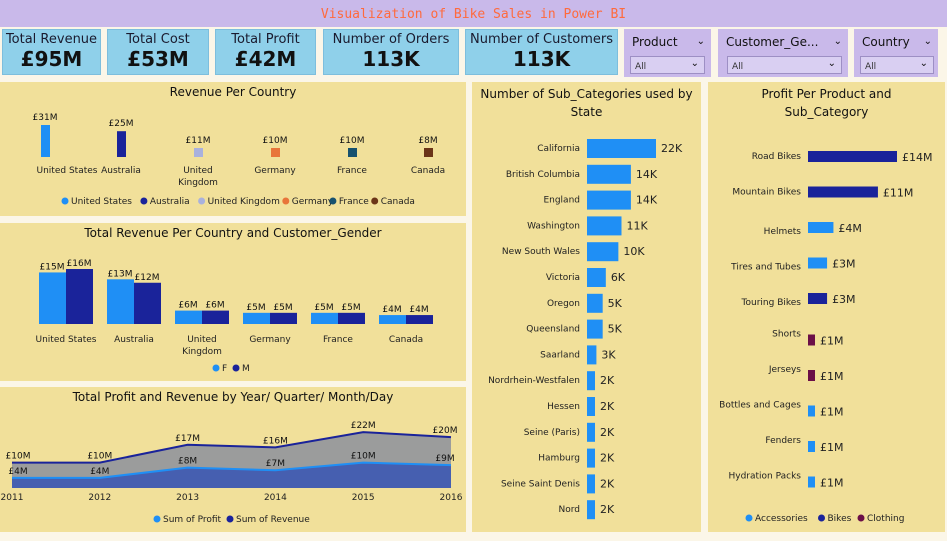 The height and width of the screenshot is (541, 947). I want to click on y-tick-label: Seine Saint Denis, so click(540, 484).